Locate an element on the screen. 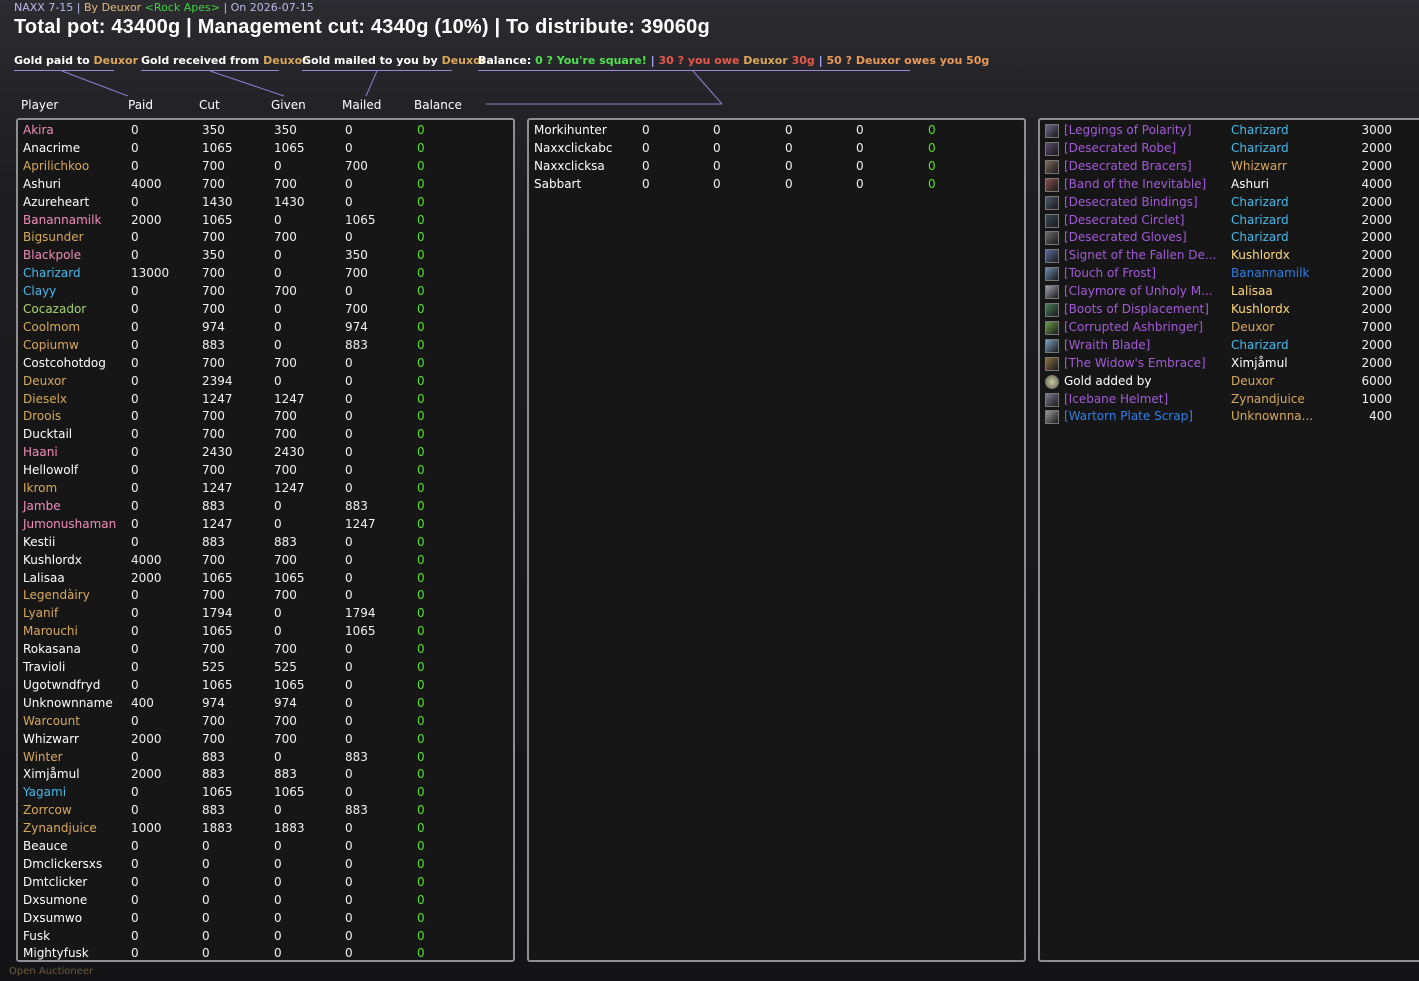 The width and height of the screenshot is (1419, 981). player-row: Cocazador 0 700 0 700 0 is located at coordinates (263, 311).